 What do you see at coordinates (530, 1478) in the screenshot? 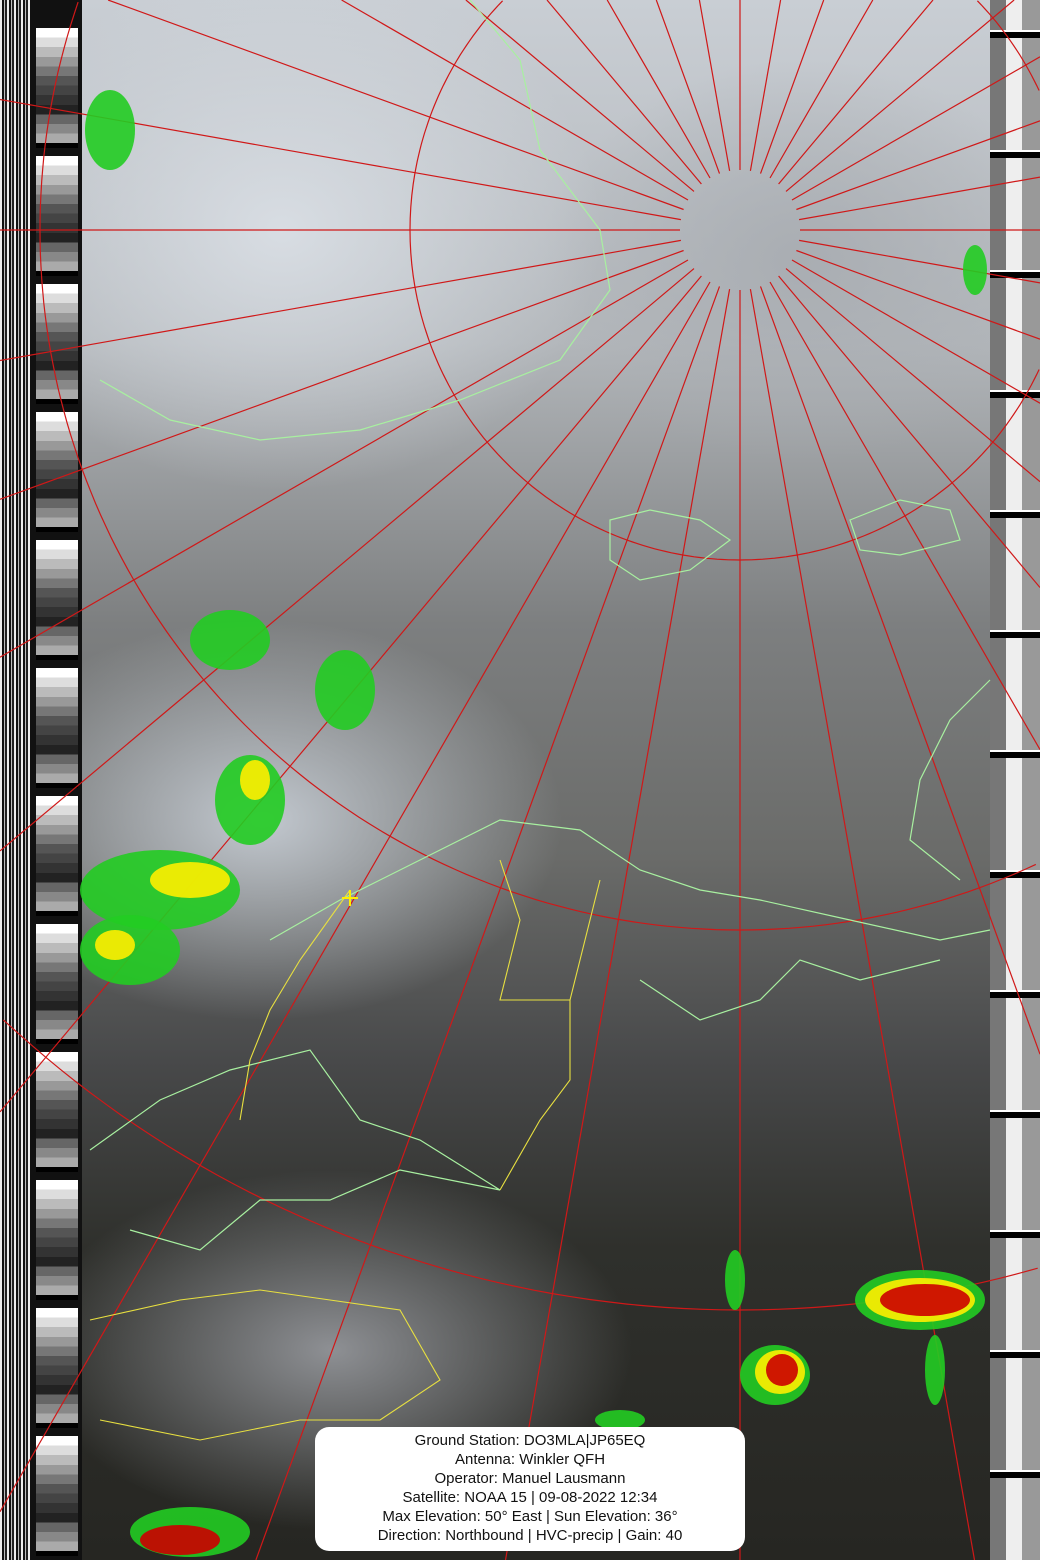
I see `operator-text: Operator: Manuel Lausmann` at bounding box center [530, 1478].